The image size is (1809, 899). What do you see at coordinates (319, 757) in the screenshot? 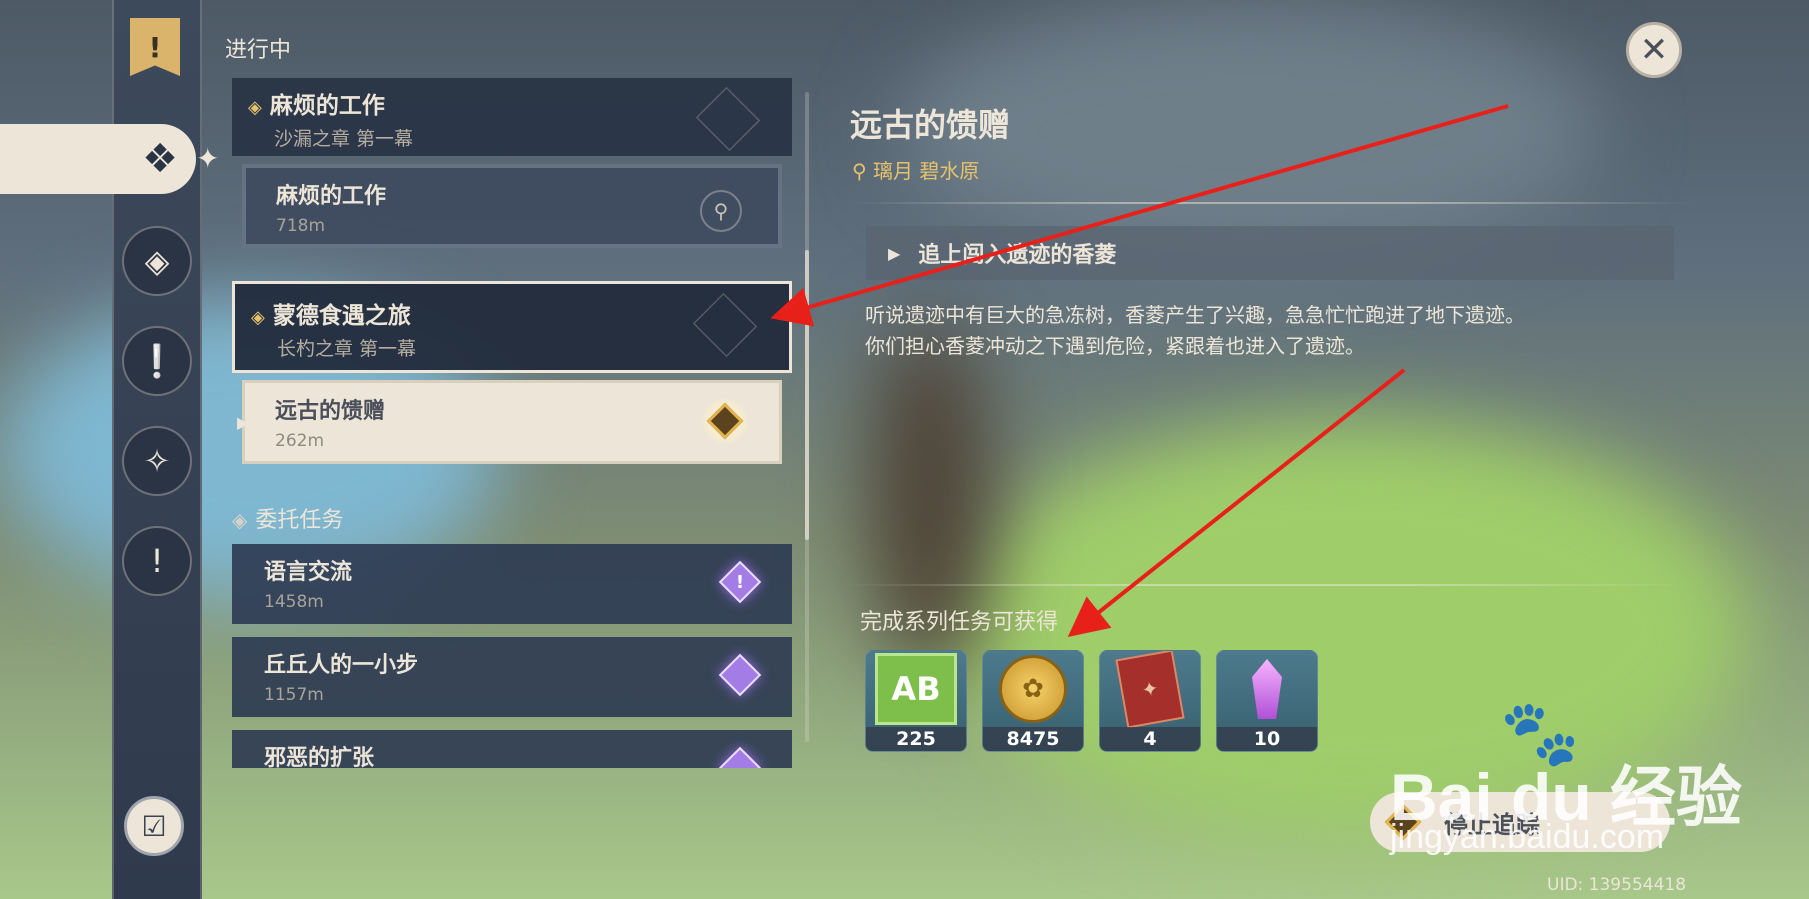
I see `commission-name: 邪恶的扩张` at bounding box center [319, 757].